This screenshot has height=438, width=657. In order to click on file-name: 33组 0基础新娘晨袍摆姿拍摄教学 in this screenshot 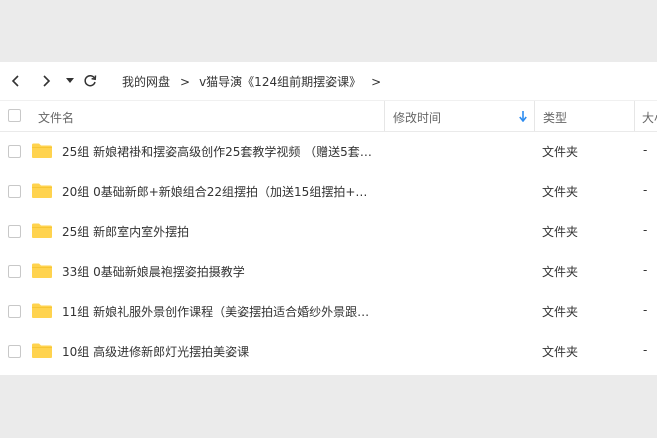, I will do `click(217, 271)`.